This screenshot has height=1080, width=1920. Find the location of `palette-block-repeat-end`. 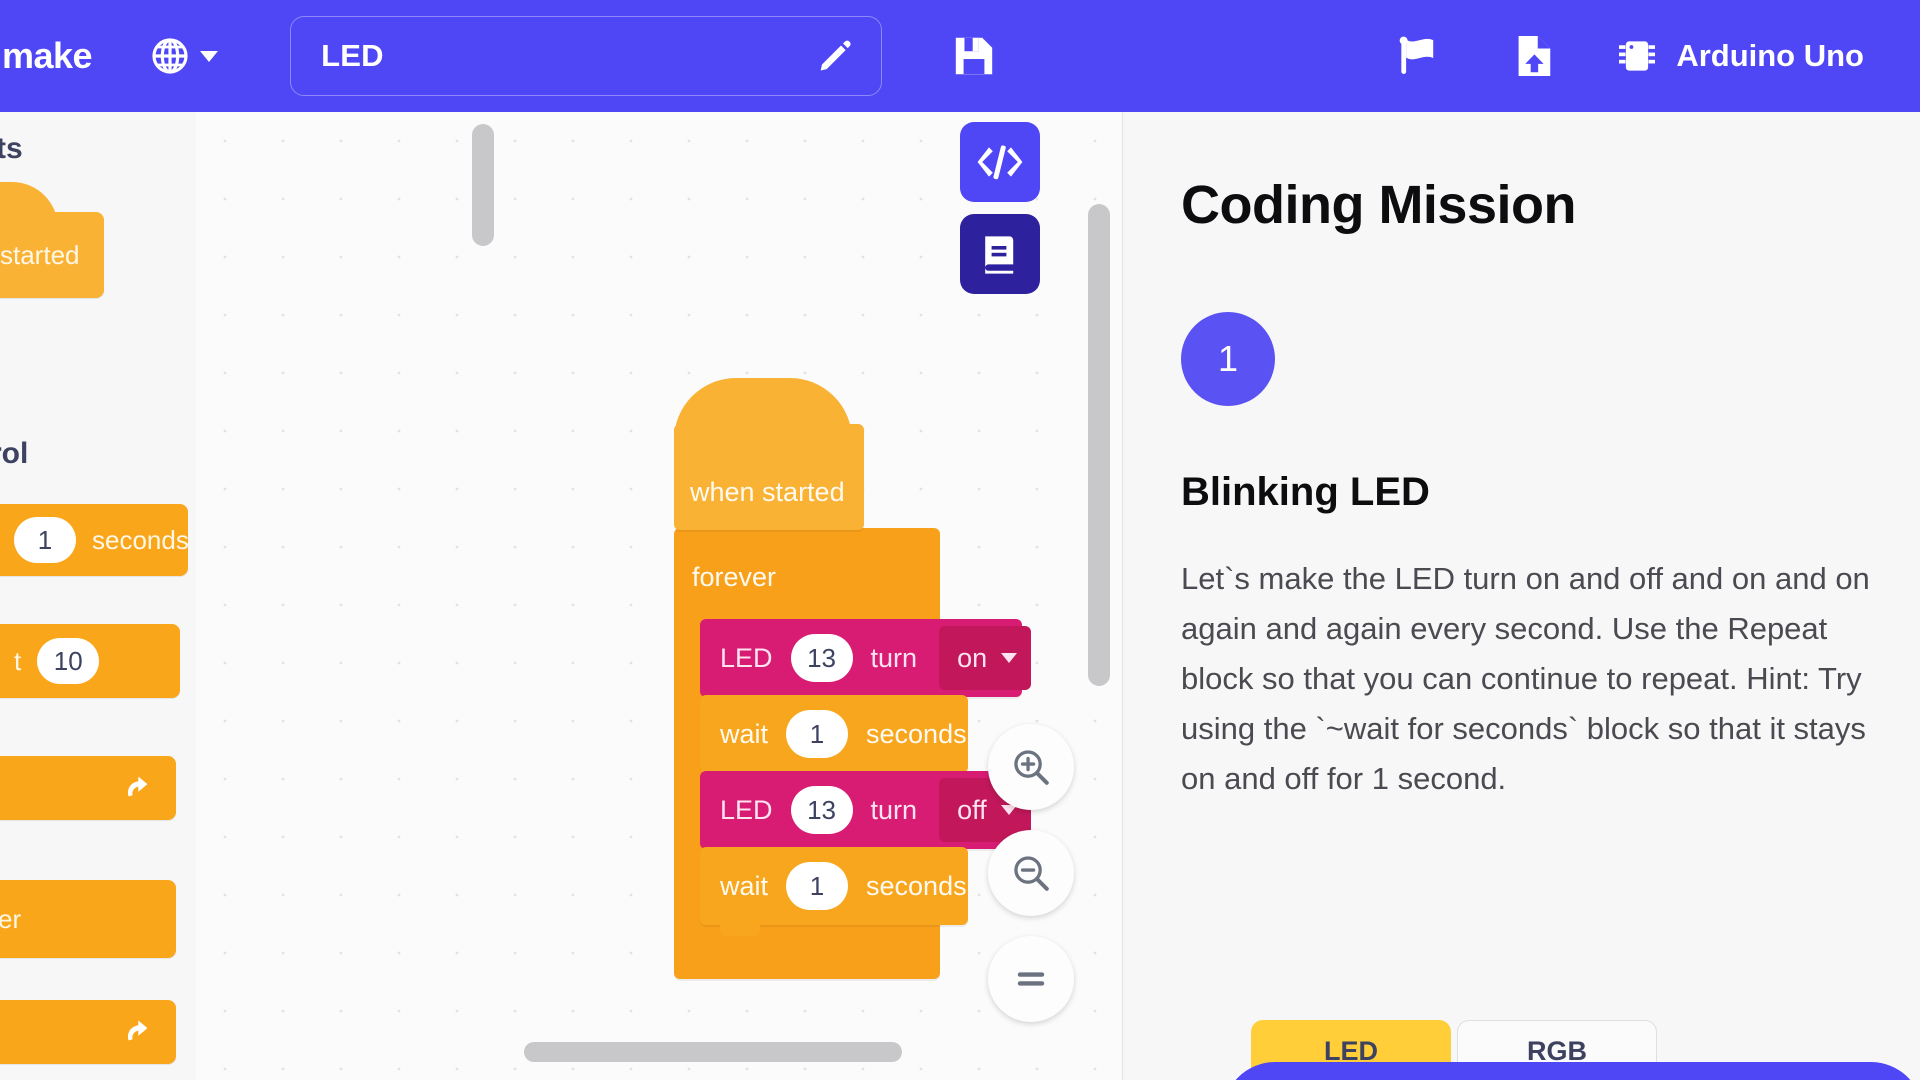

palette-block-repeat-end is located at coordinates (88, 788).